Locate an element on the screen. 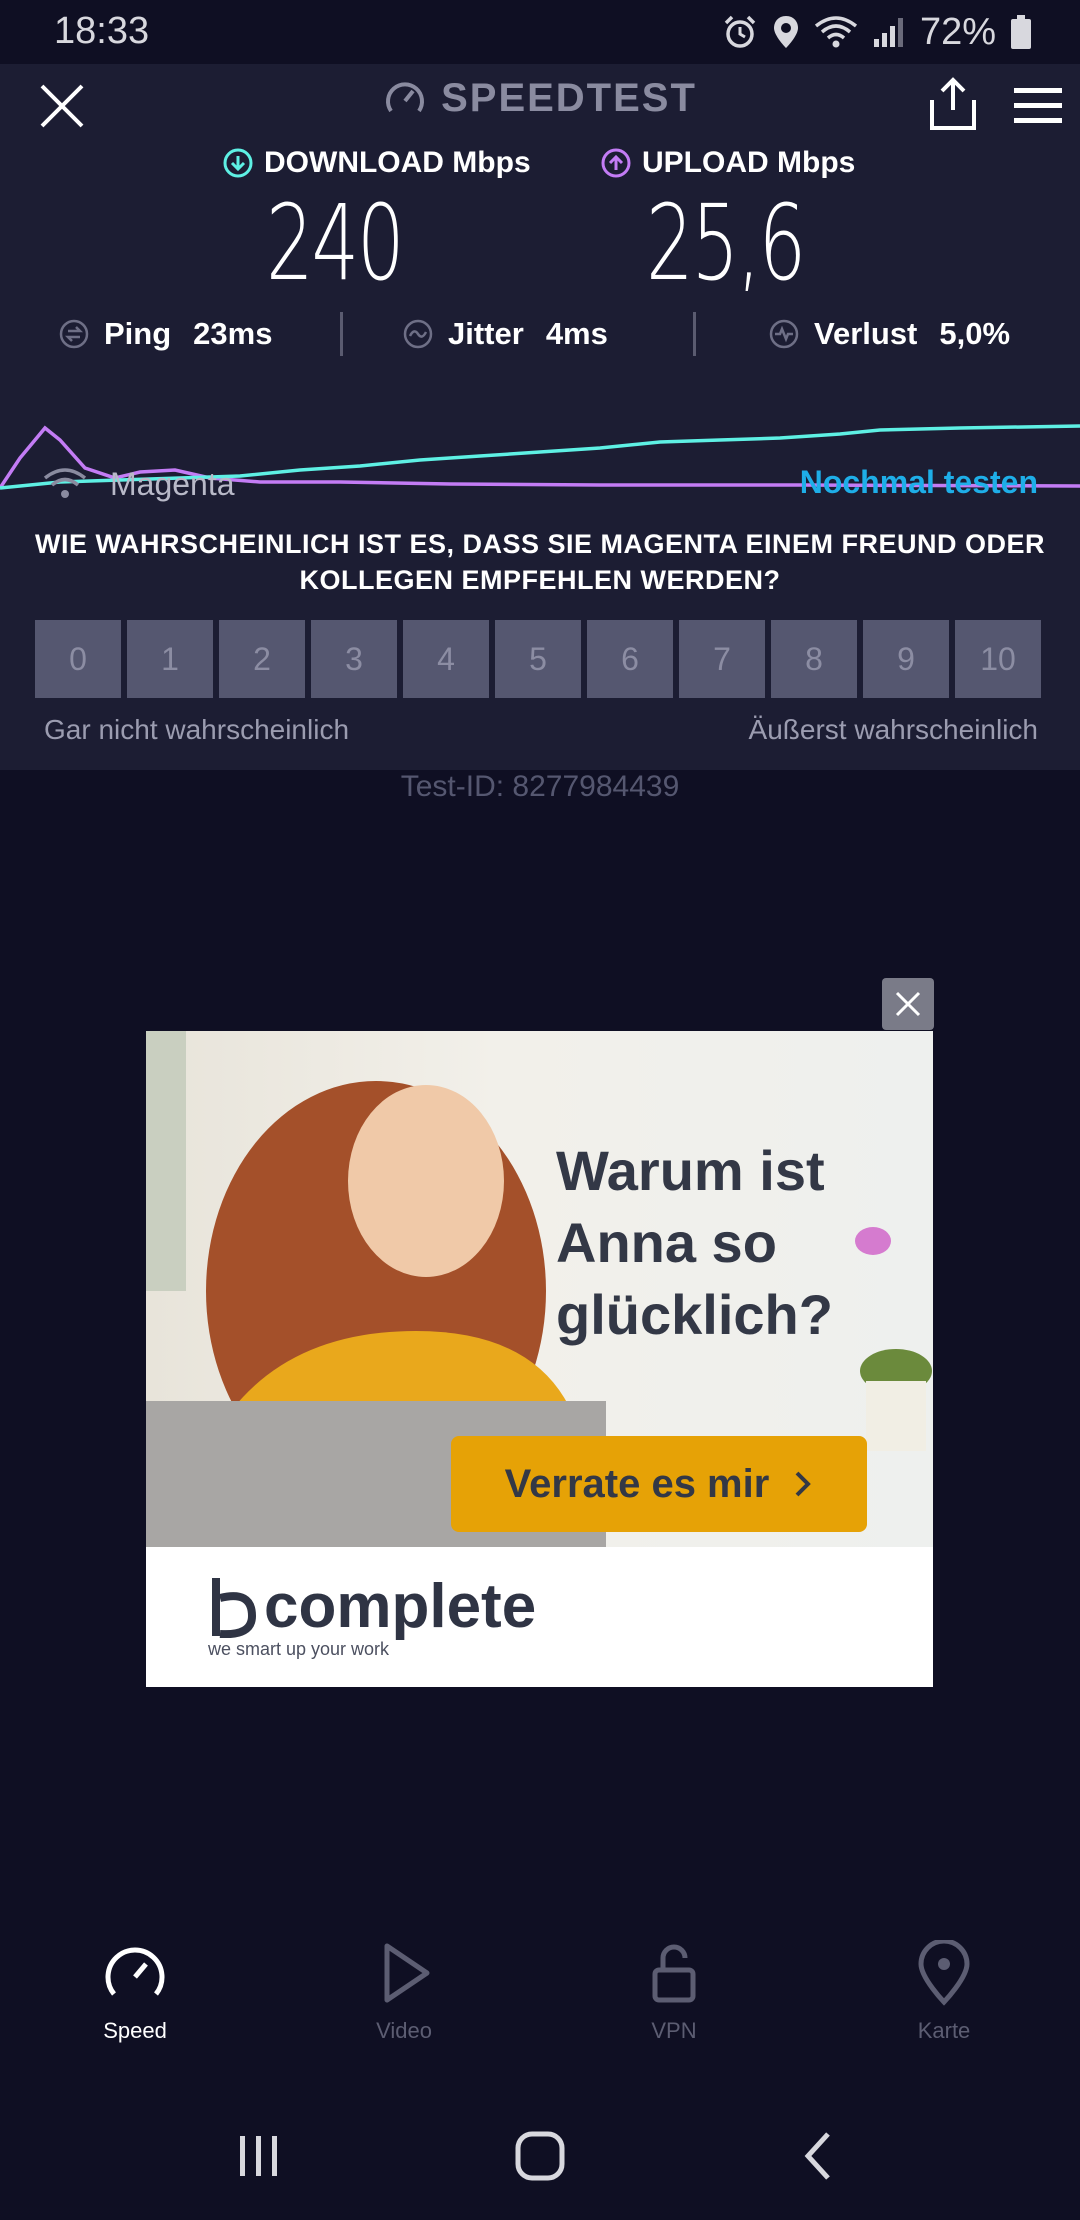 This screenshot has height=2220, width=1080. loss-value: 5,0% is located at coordinates (975, 333).